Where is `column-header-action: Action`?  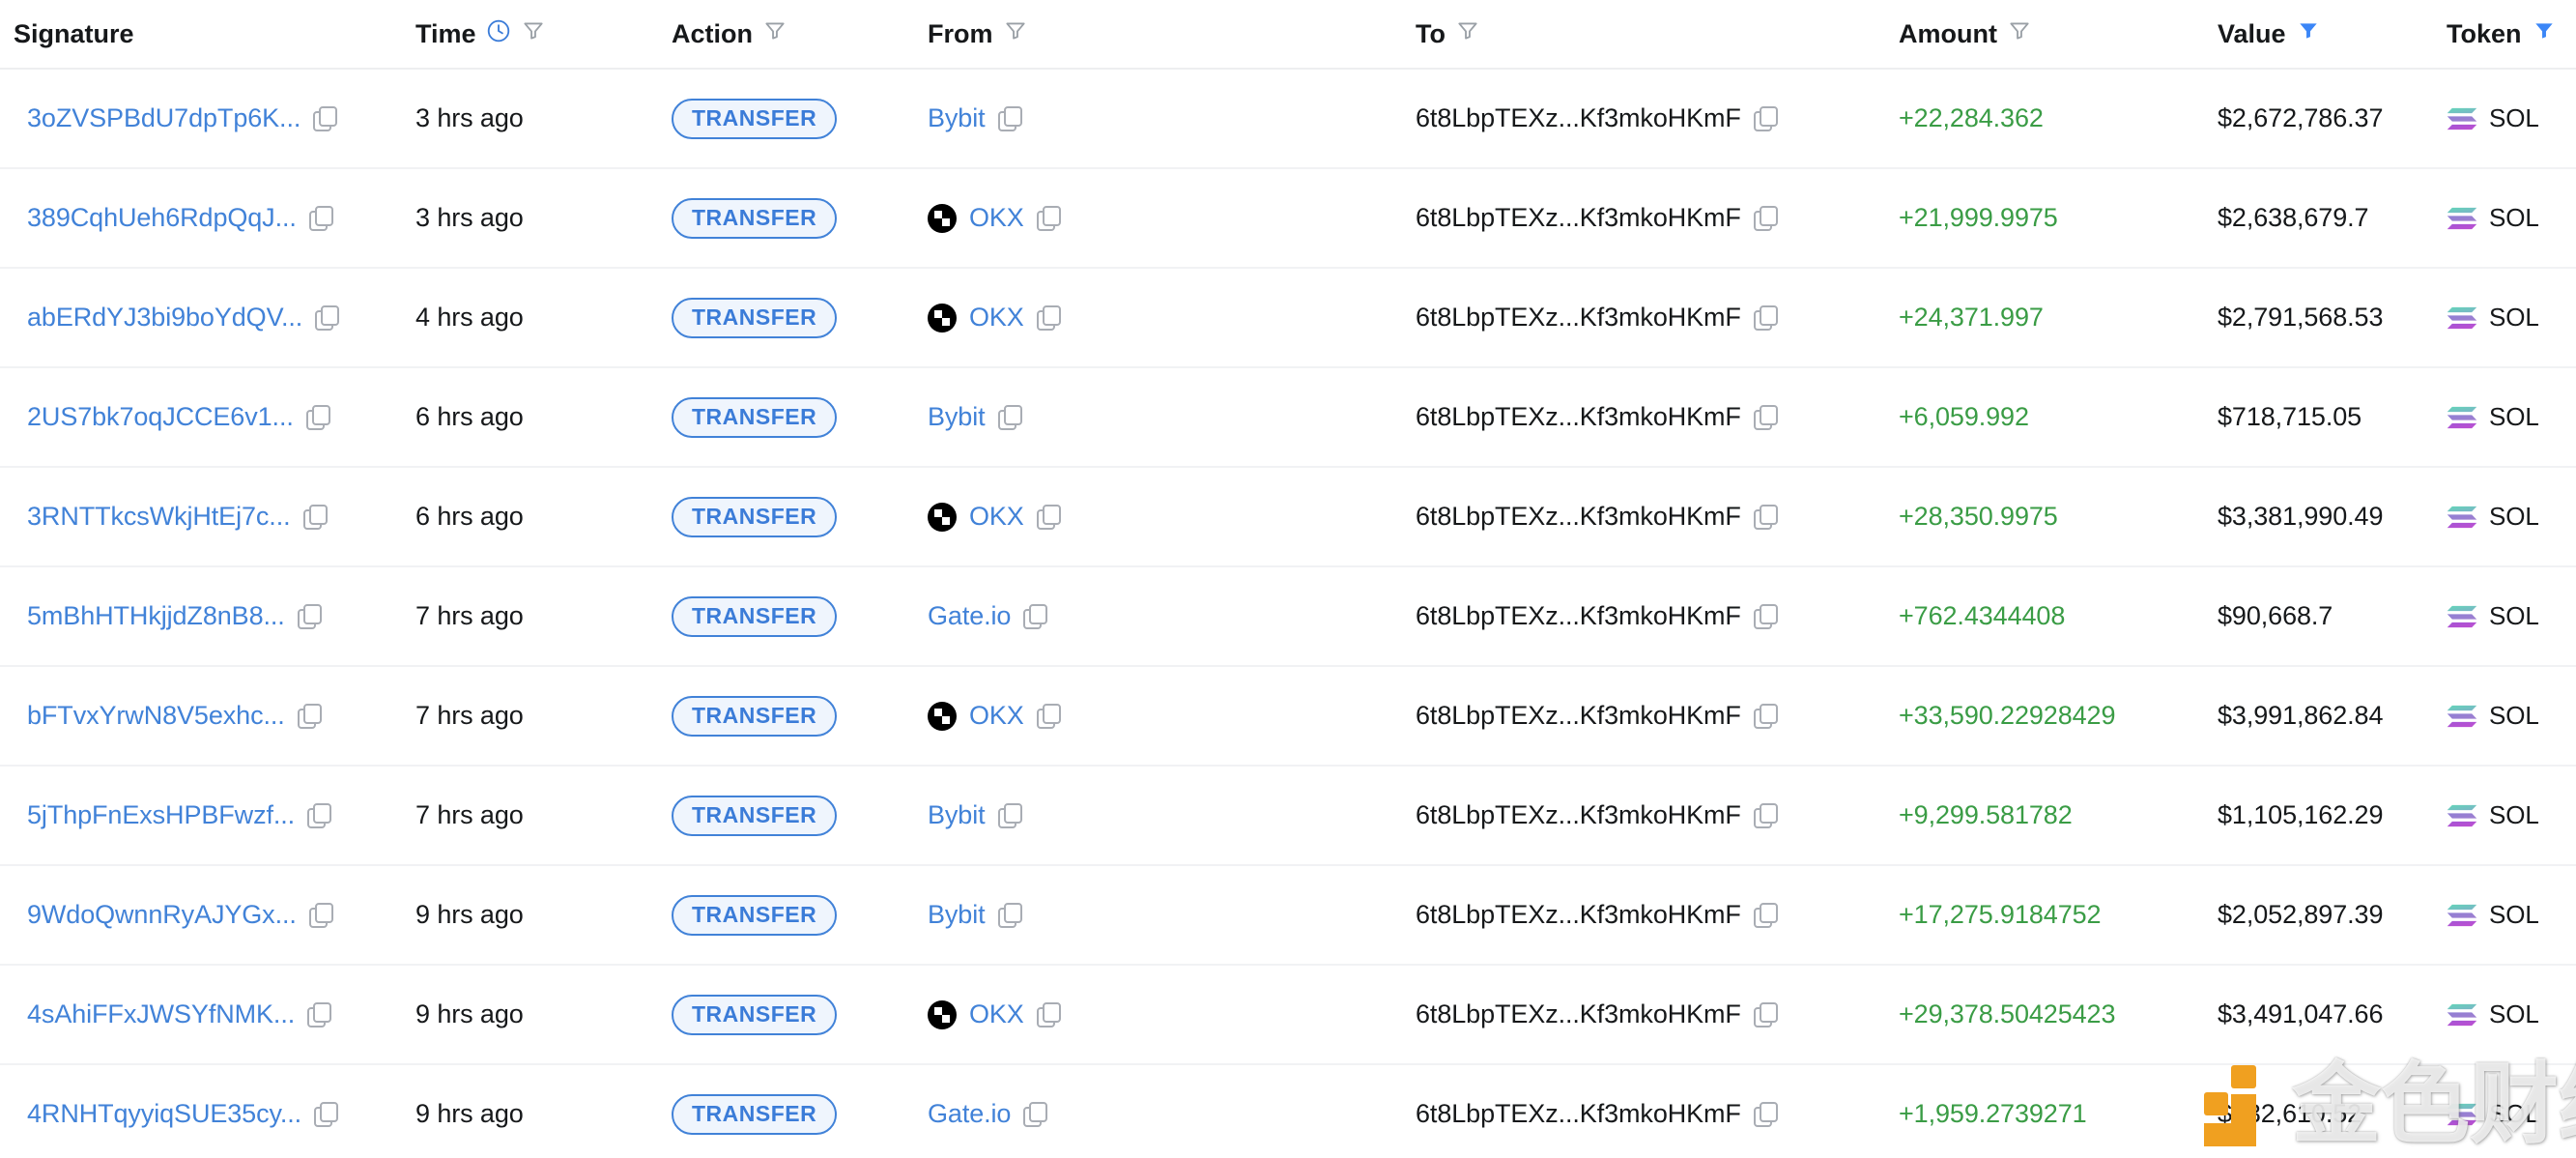 column-header-action: Action is located at coordinates (800, 35).